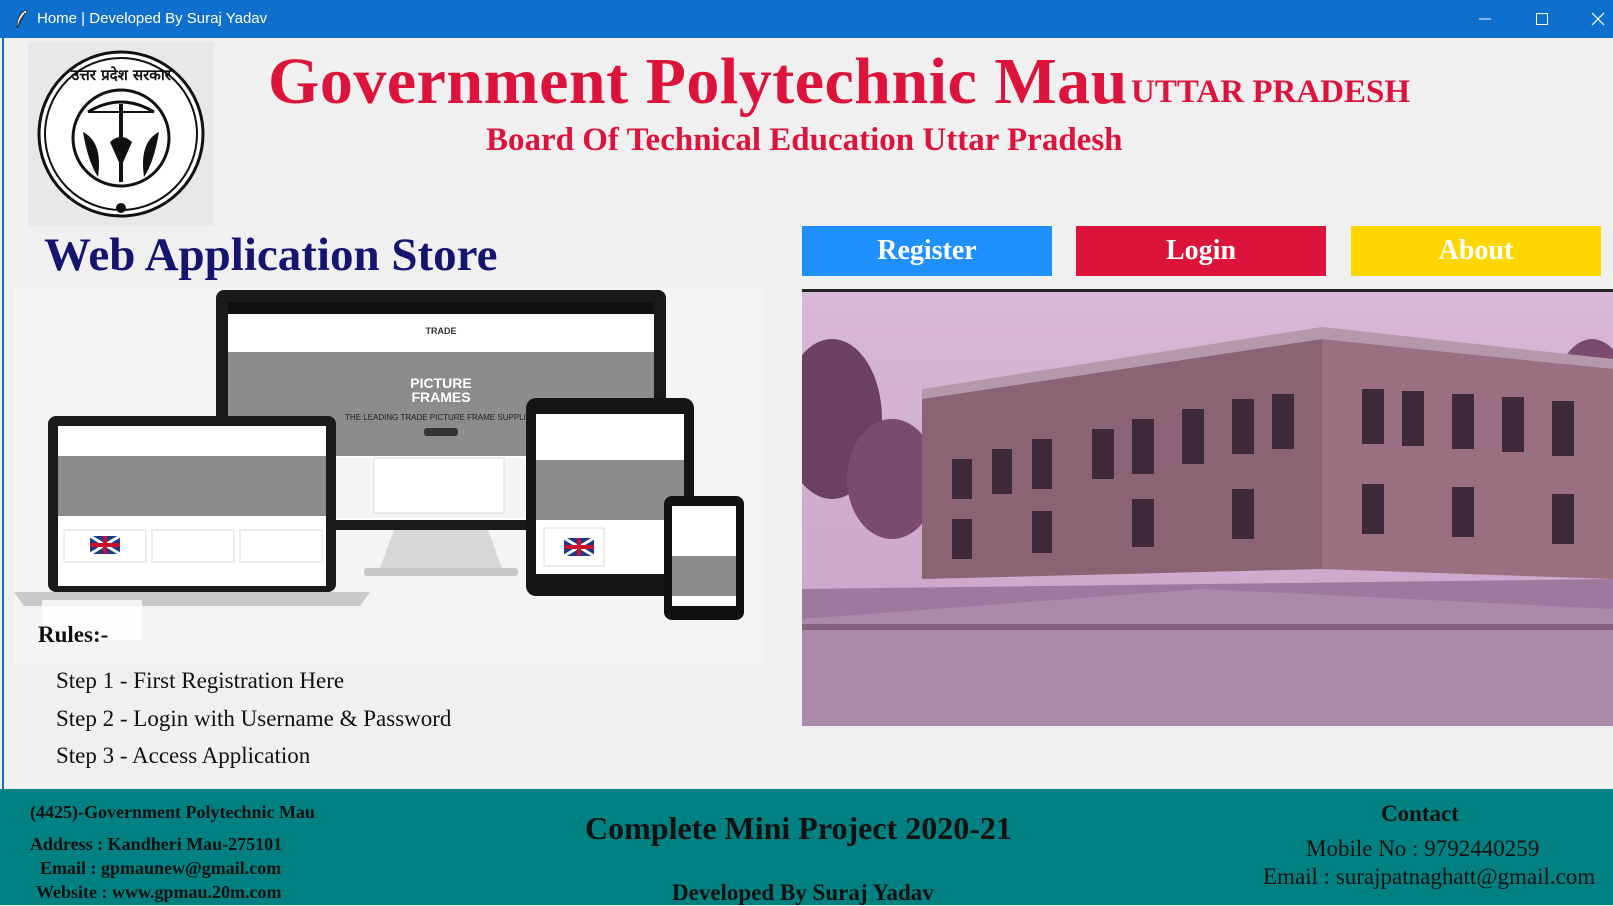  Describe the element at coordinates (200, 680) in the screenshot. I see `rule-step-1: Step 1 - First Registration Here` at that location.